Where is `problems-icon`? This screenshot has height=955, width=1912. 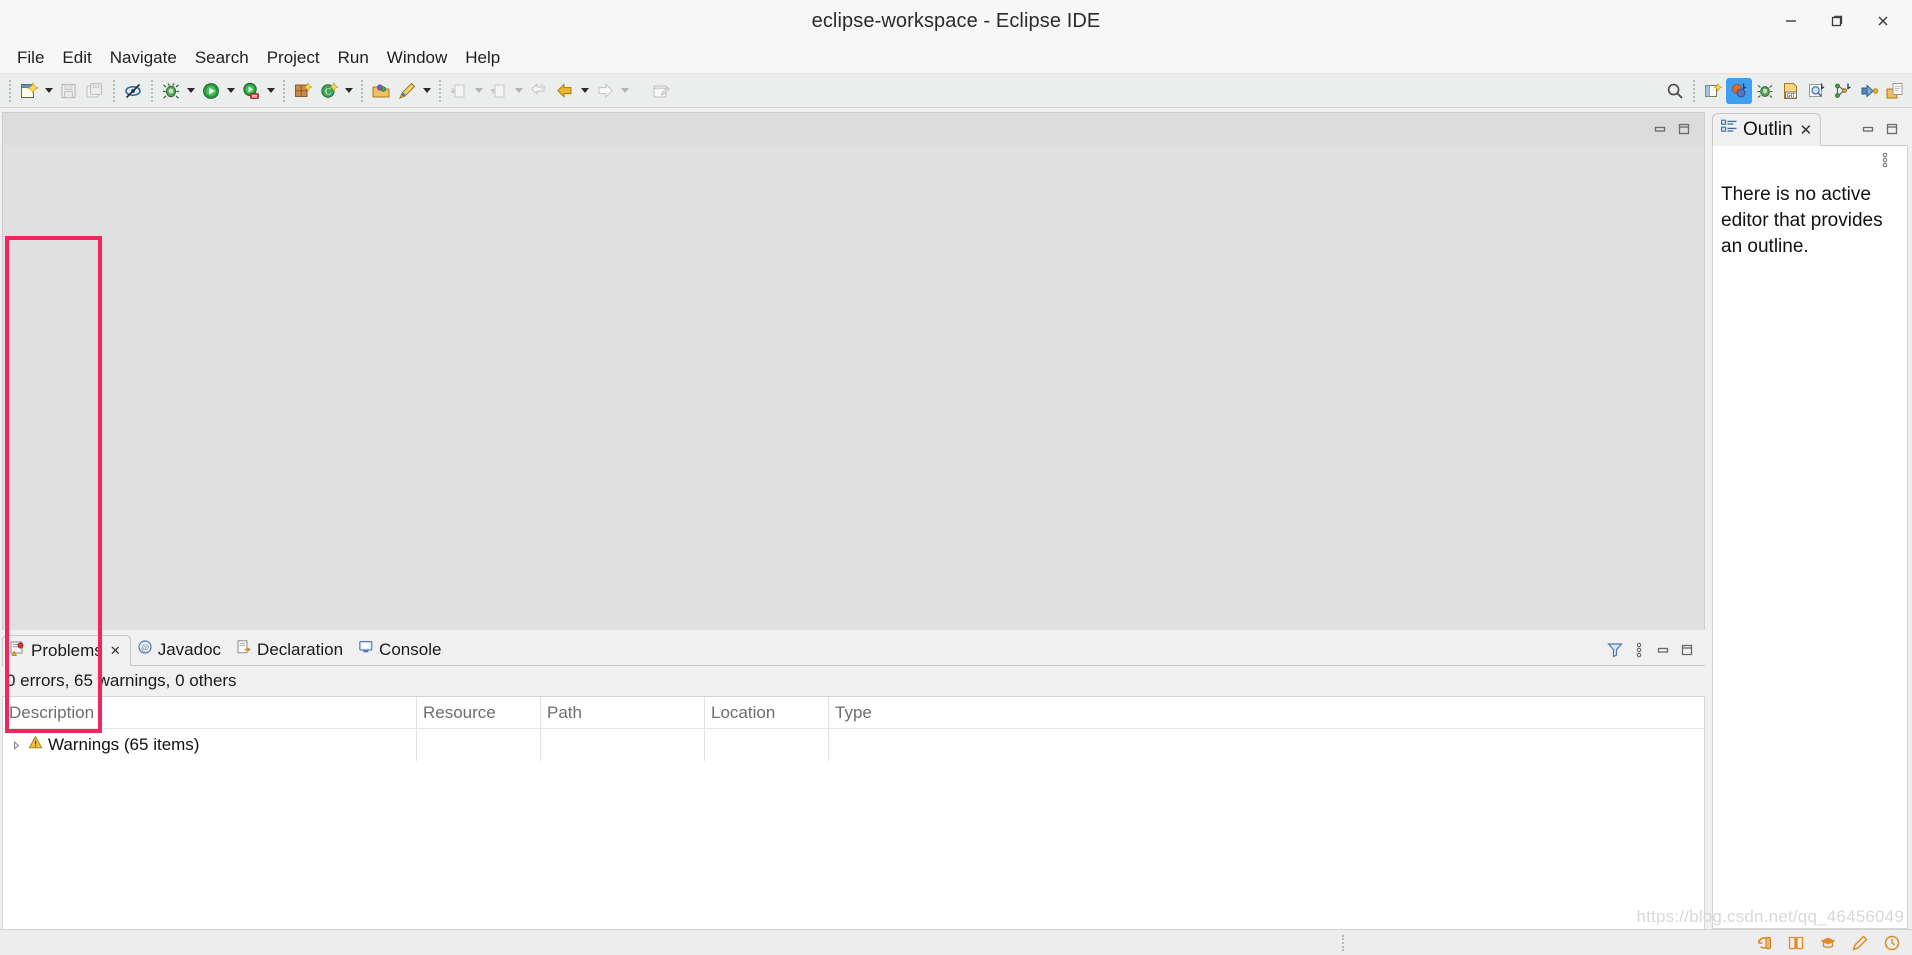 problems-icon is located at coordinates (17, 651).